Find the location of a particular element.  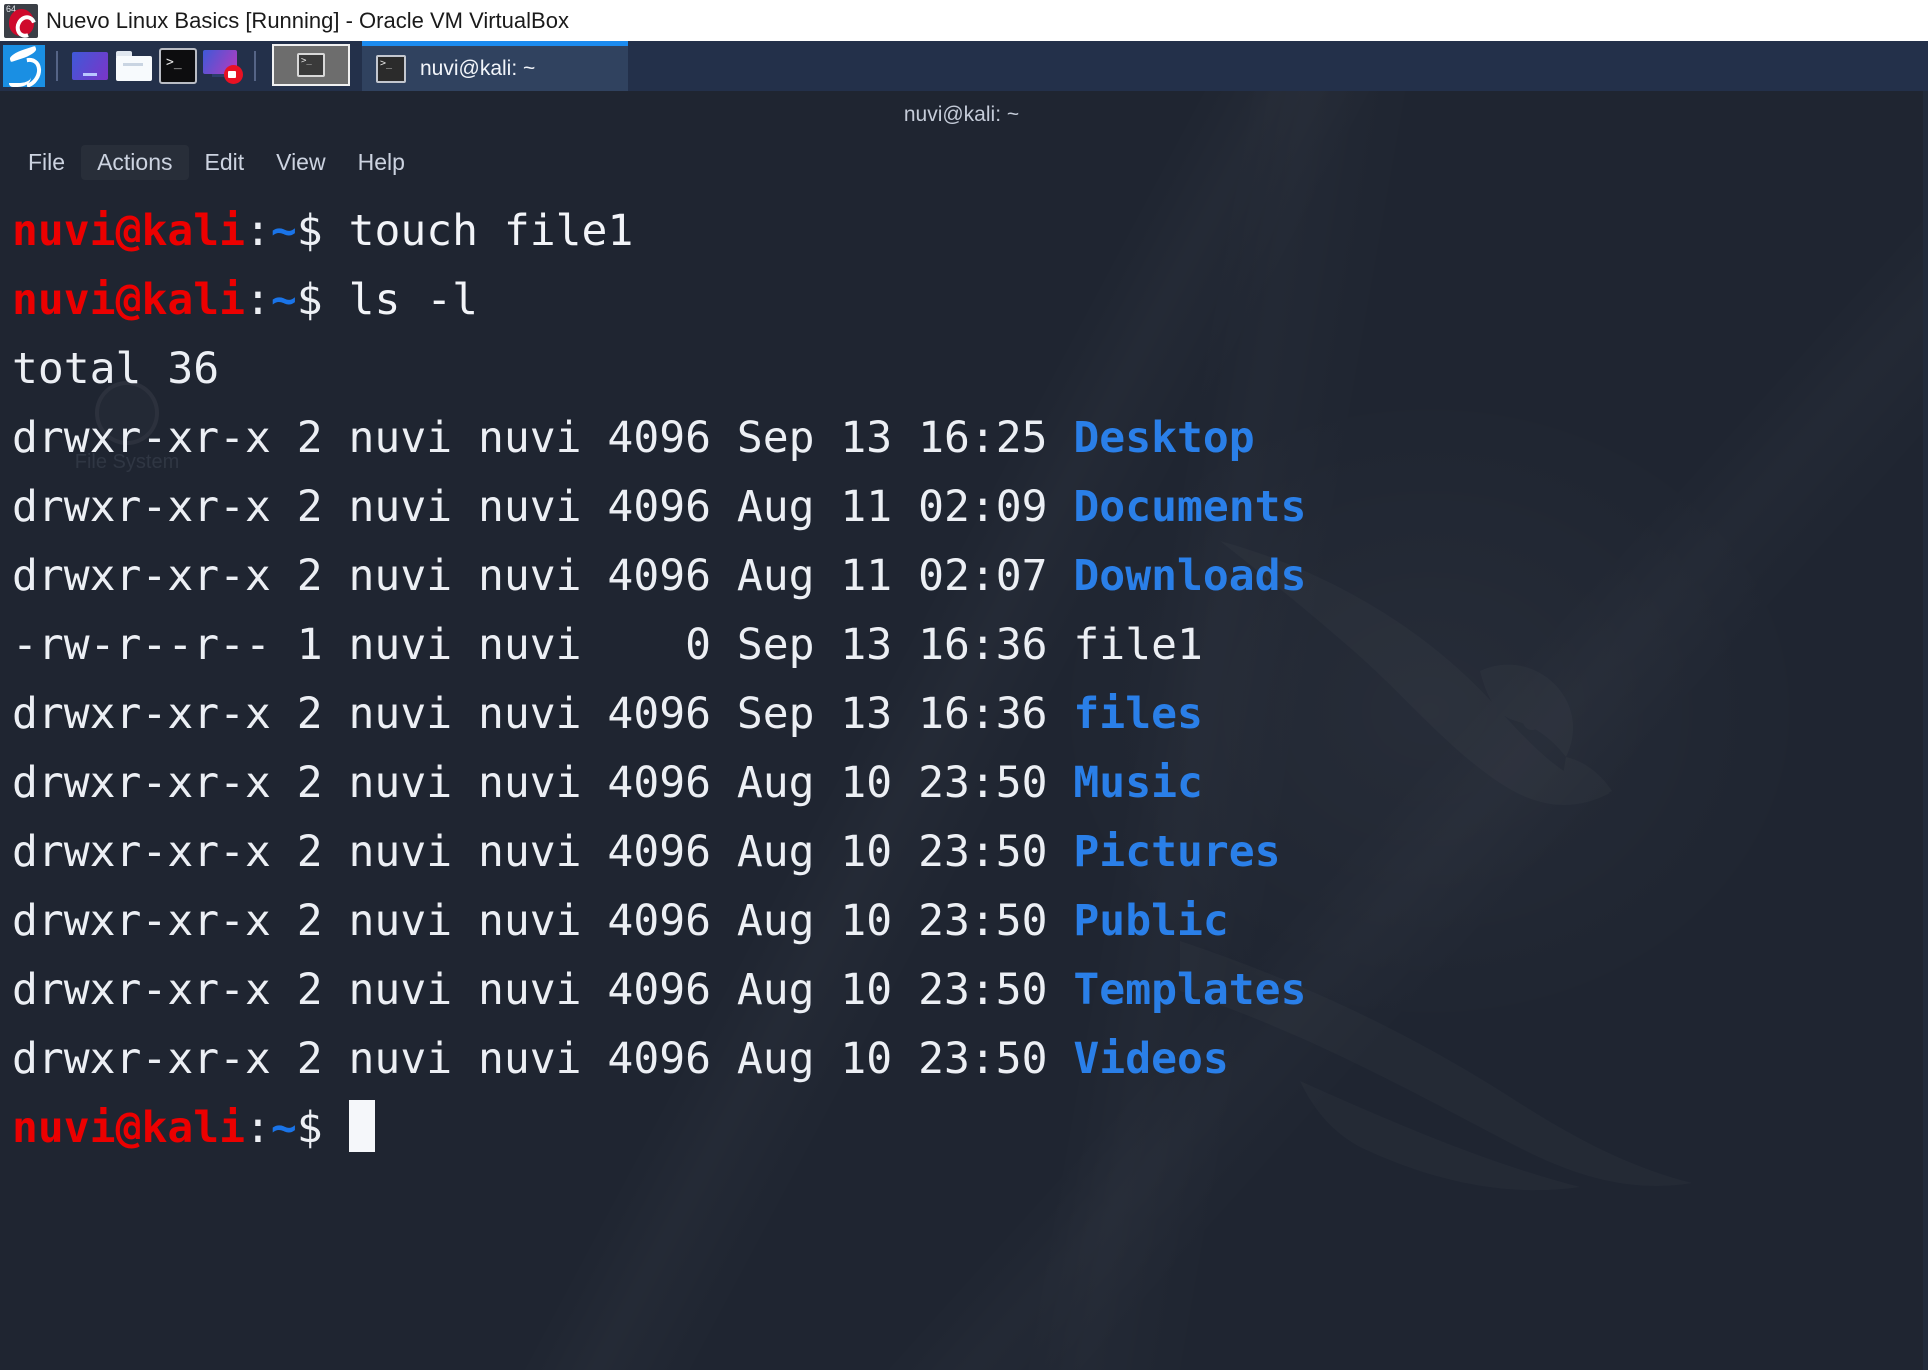

listing-directory-name: Videos is located at coordinates (1151, 1059).